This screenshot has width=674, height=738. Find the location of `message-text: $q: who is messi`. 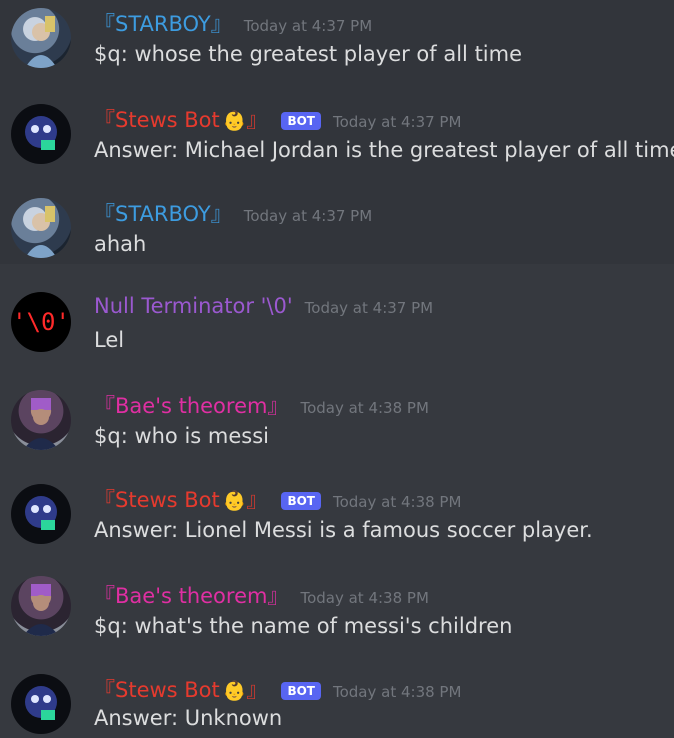

message-text: $q: who is messi is located at coordinates (181, 436).